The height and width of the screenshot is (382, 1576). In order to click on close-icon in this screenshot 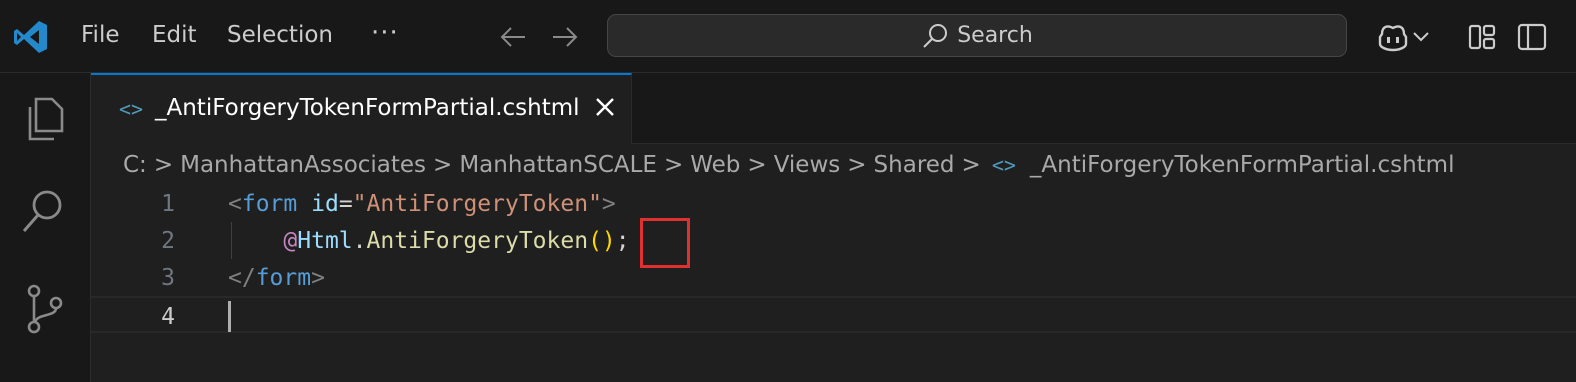, I will do `click(605, 107)`.